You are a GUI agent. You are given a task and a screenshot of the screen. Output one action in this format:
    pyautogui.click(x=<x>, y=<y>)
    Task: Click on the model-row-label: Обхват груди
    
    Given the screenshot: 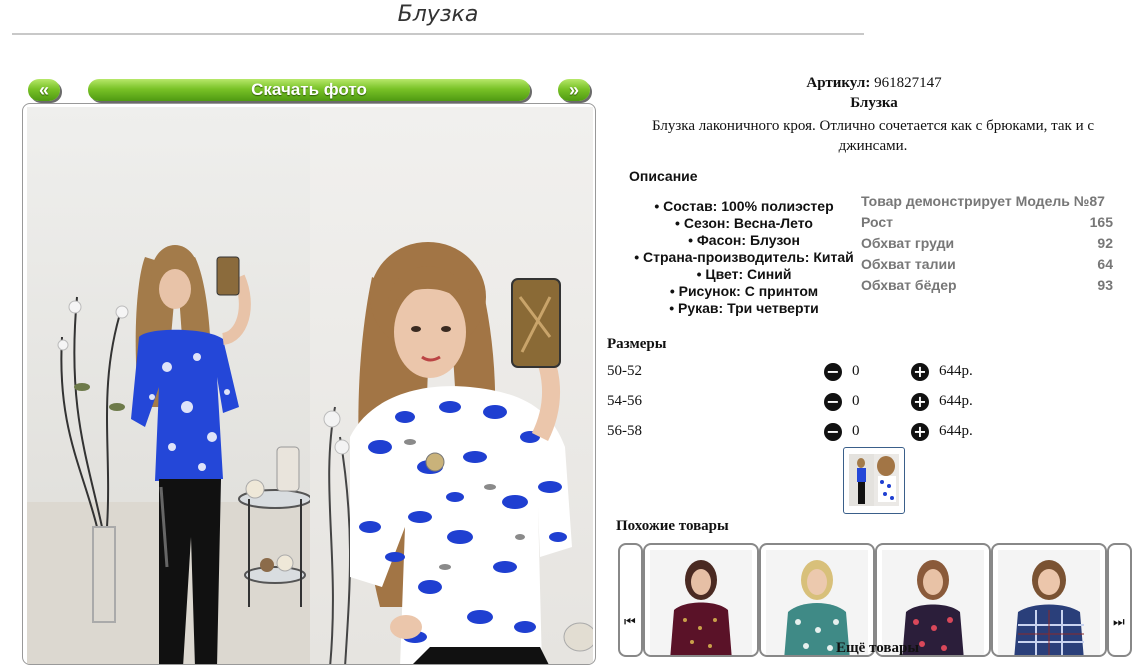 What is the action you would take?
    pyautogui.click(x=908, y=243)
    